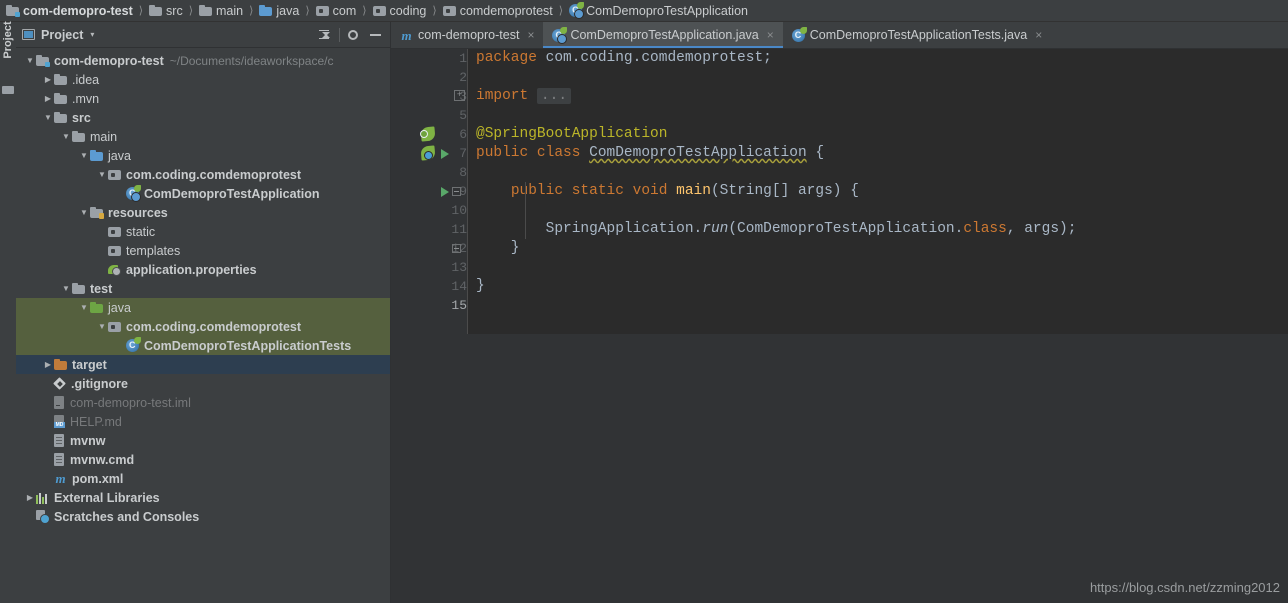 This screenshot has width=1288, height=603. What do you see at coordinates (166, 11) in the screenshot?
I see `breadcrumb-item-src: src` at bounding box center [166, 11].